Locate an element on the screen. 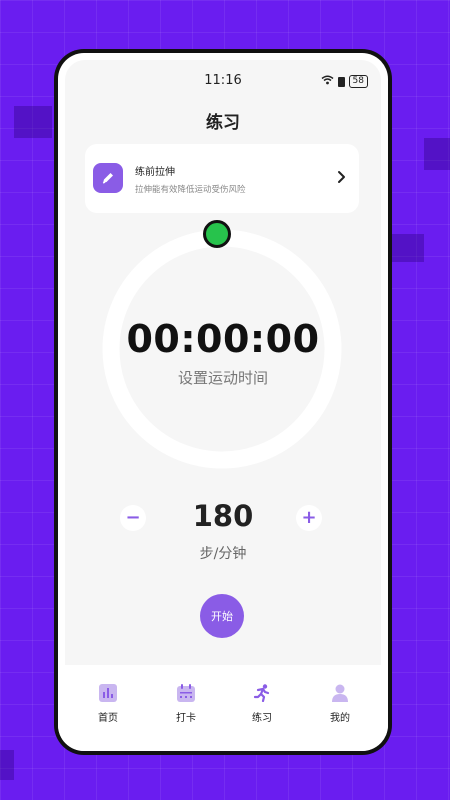 This screenshot has height=800, width=450. tab-label: 我的 is located at coordinates (340, 718).